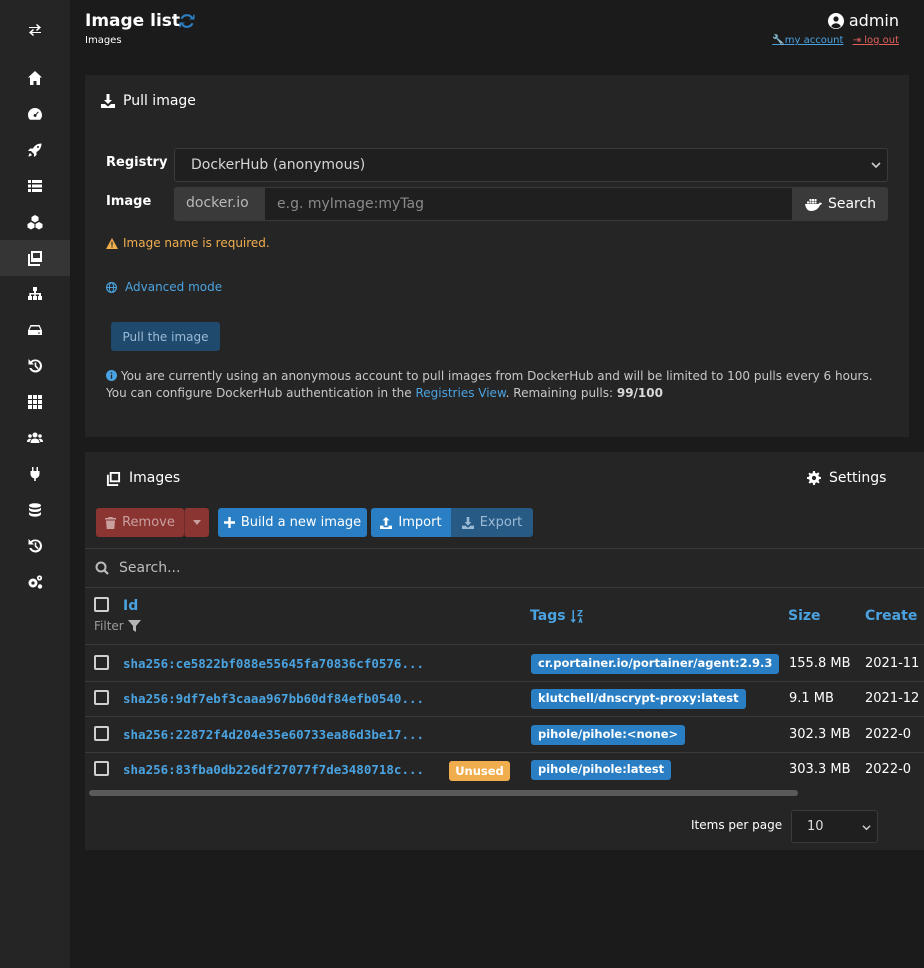 Image resolution: width=924 pixels, height=968 pixels. I want to click on wrench-icon: 🔧, so click(778, 40).